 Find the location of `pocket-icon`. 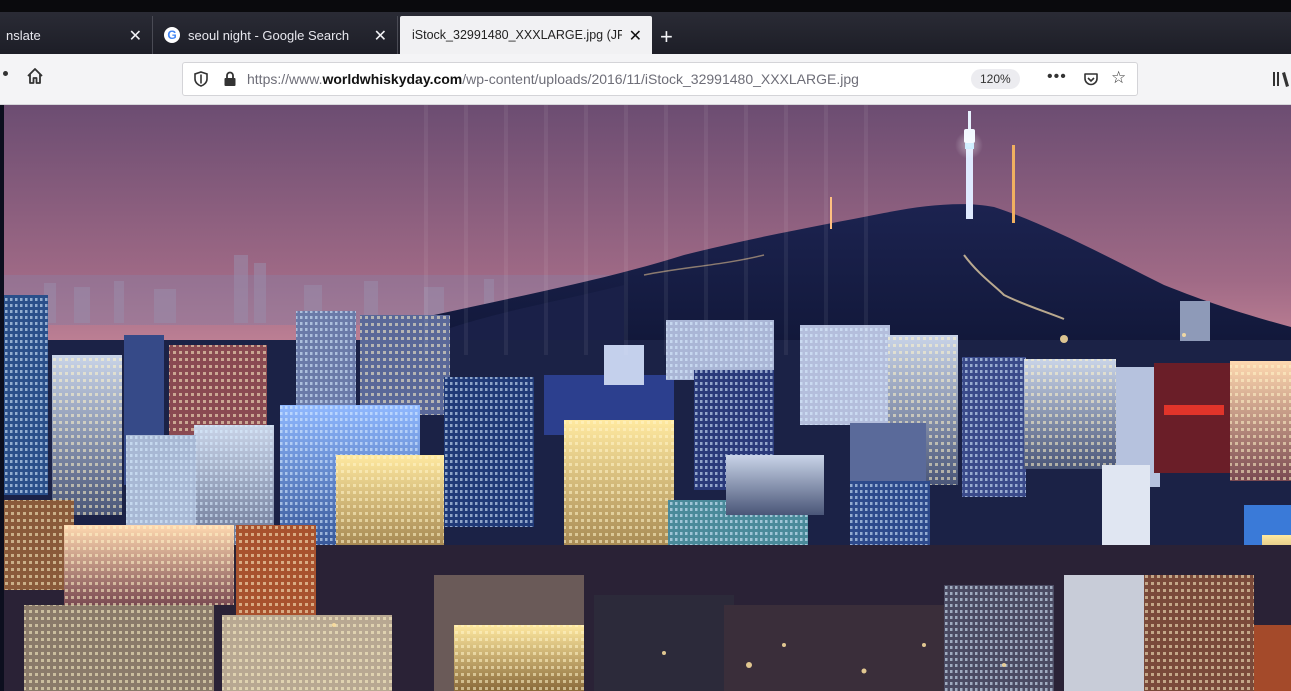

pocket-icon is located at coordinates (1091, 79).